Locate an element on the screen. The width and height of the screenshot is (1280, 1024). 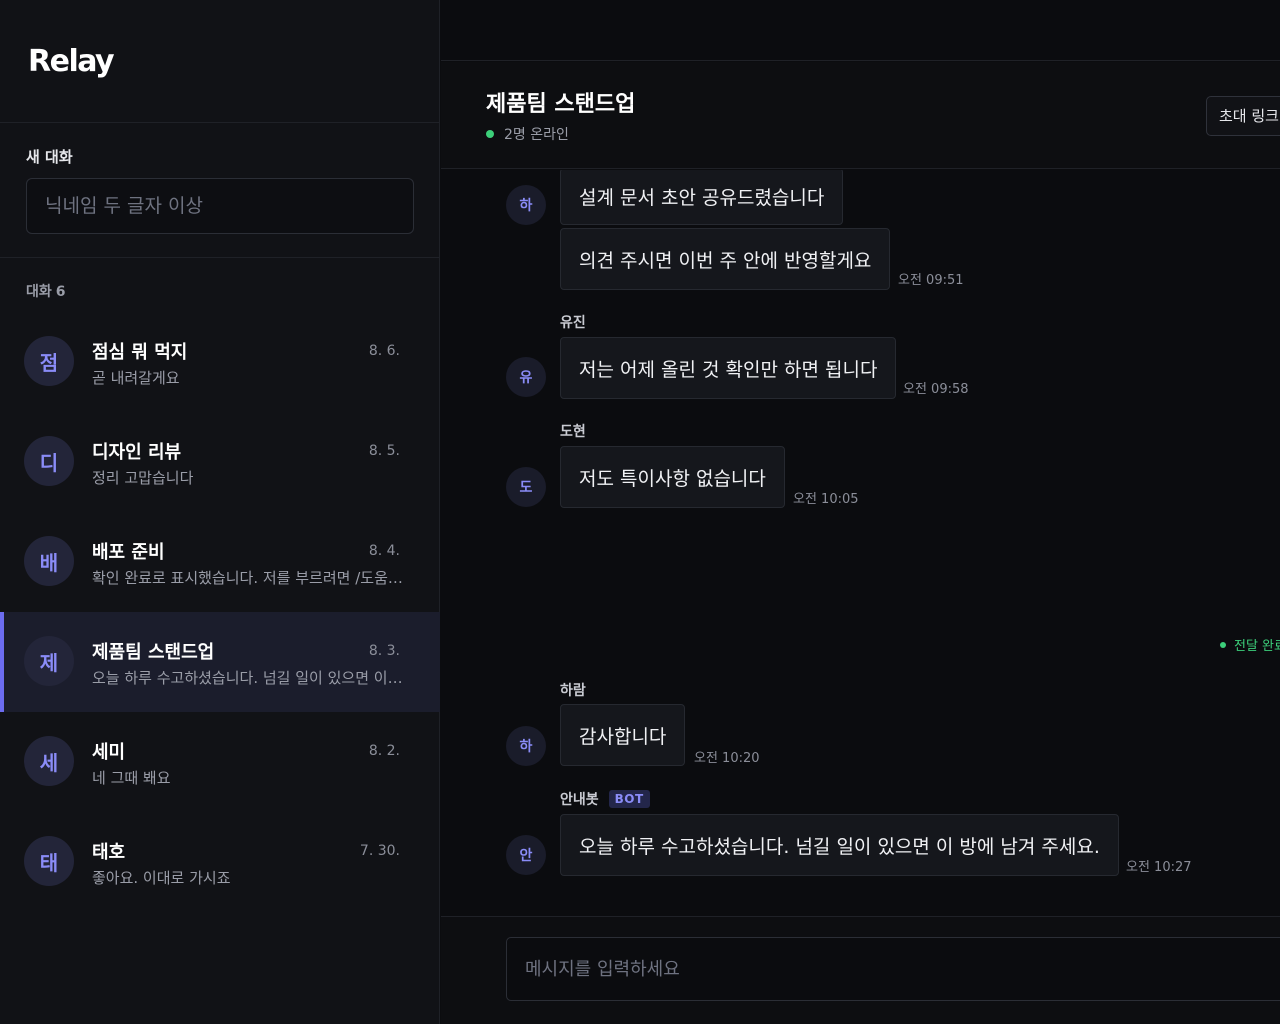
conversation-preview: 좋아요. 이대로 가시죠 is located at coordinates (161, 878).